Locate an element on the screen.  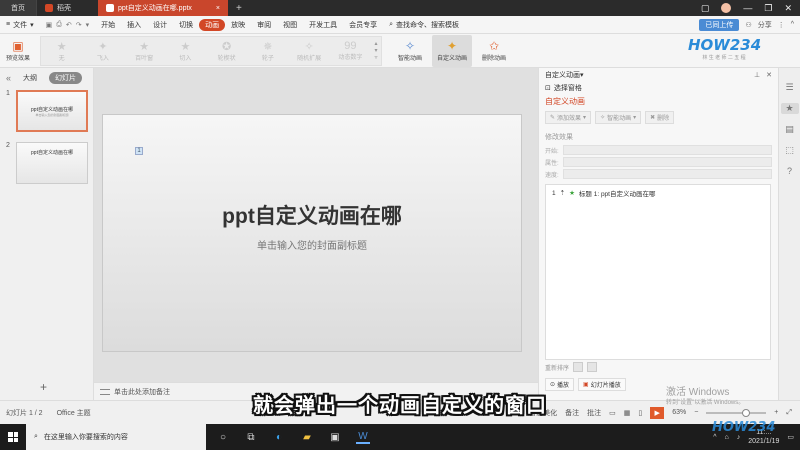
new-tab-button: + is located at coordinates (239, 8).